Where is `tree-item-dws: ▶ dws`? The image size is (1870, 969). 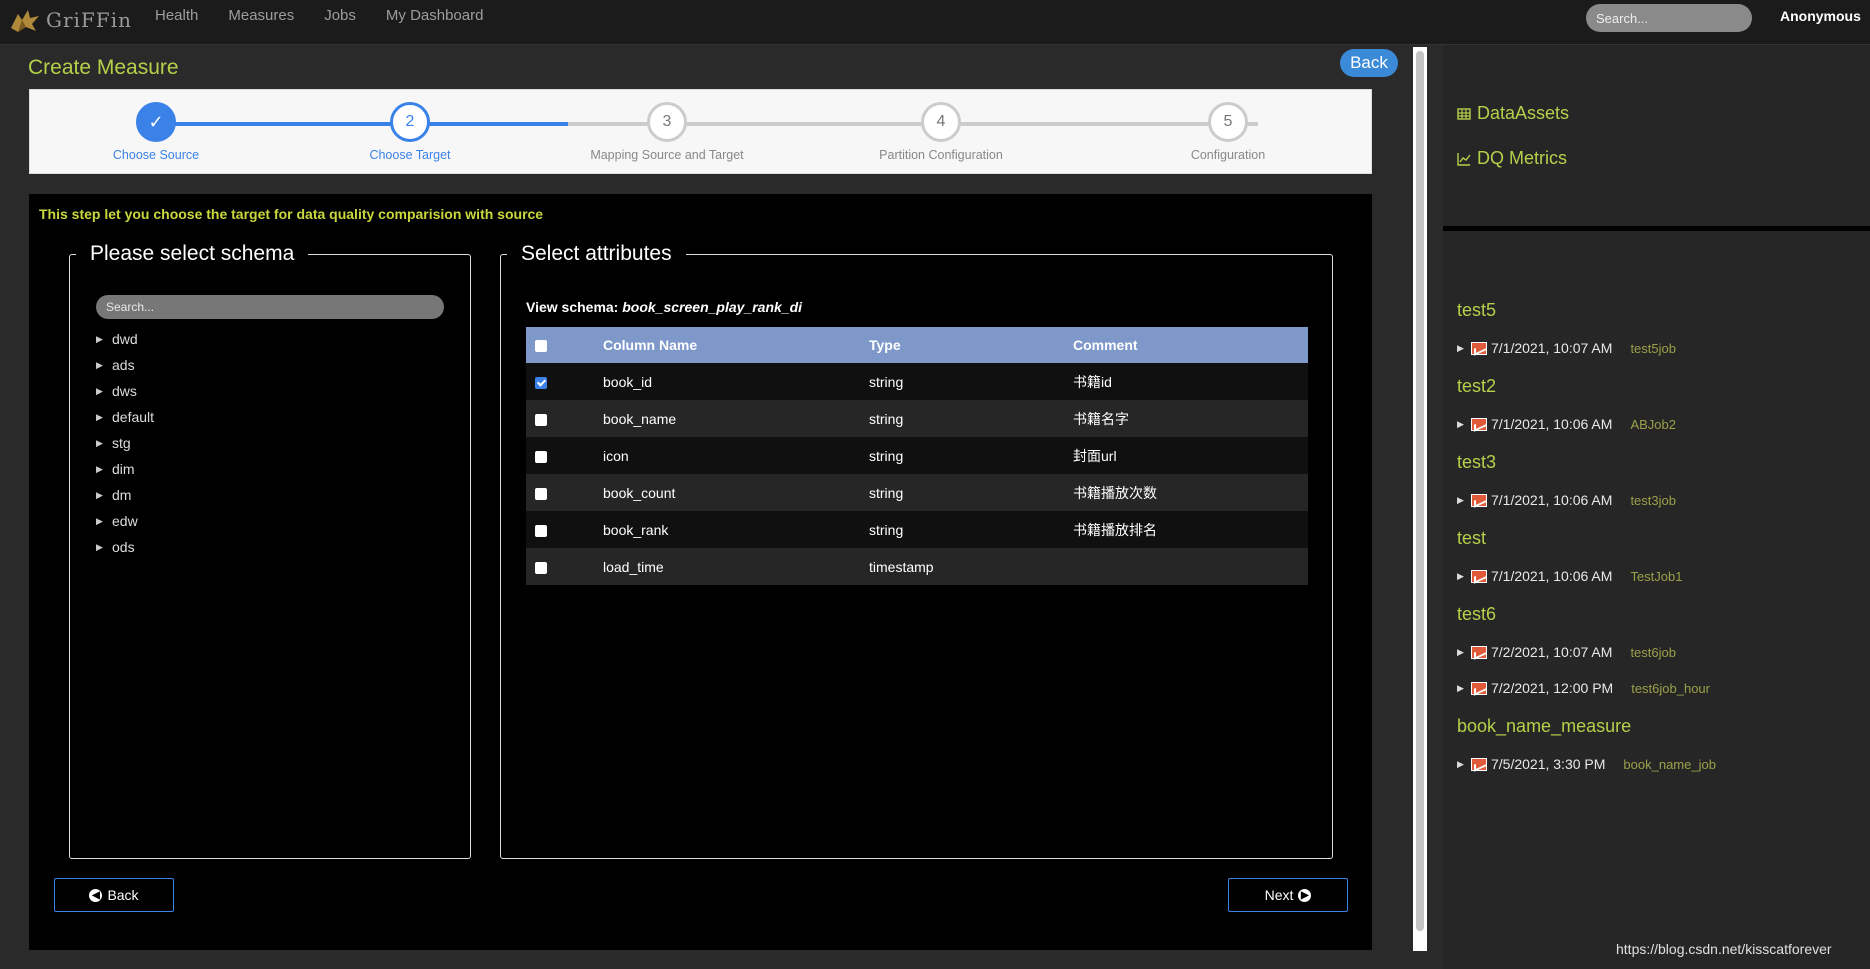
tree-item-dws: ▶ dws is located at coordinates (125, 391).